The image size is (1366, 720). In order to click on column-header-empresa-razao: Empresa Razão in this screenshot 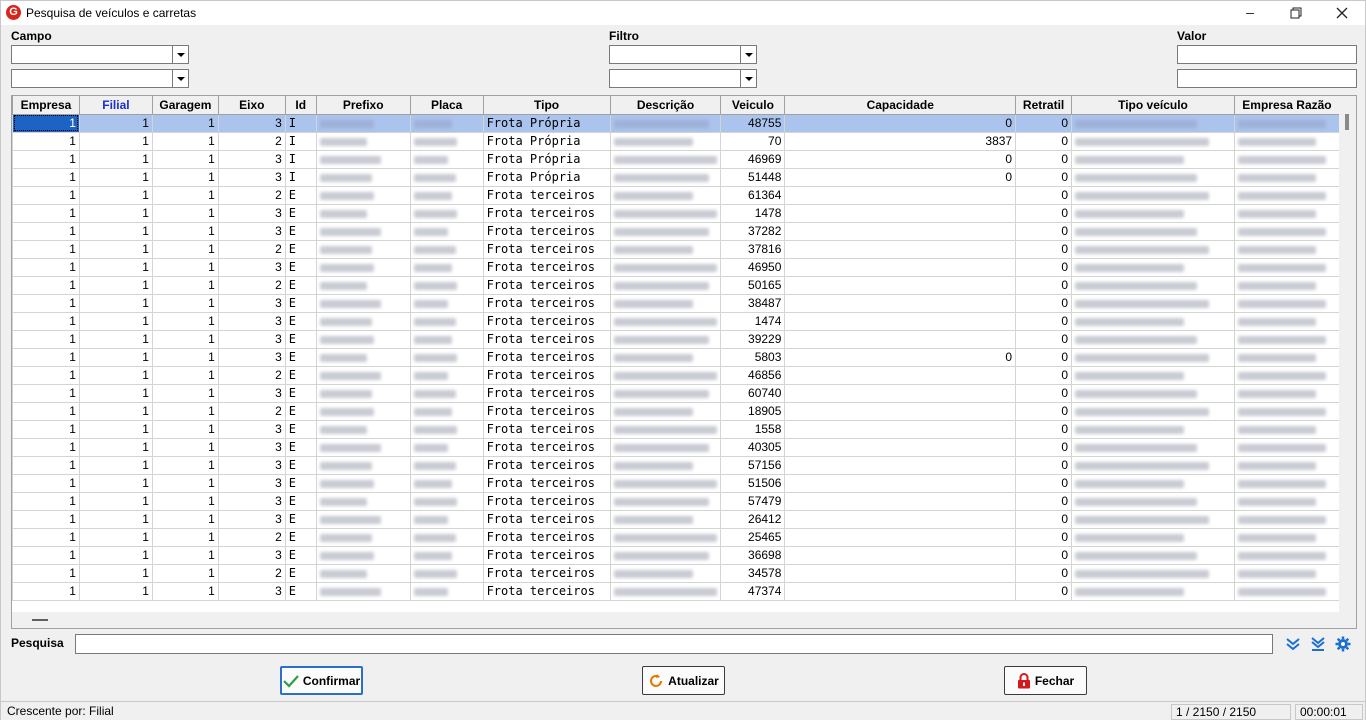, I will do `click(1286, 105)`.